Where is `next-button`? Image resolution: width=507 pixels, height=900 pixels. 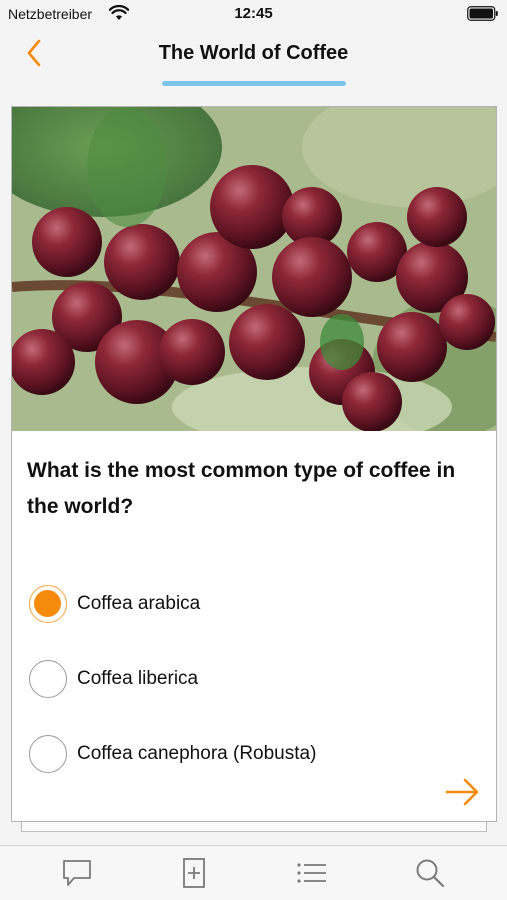
next-button is located at coordinates (463, 792).